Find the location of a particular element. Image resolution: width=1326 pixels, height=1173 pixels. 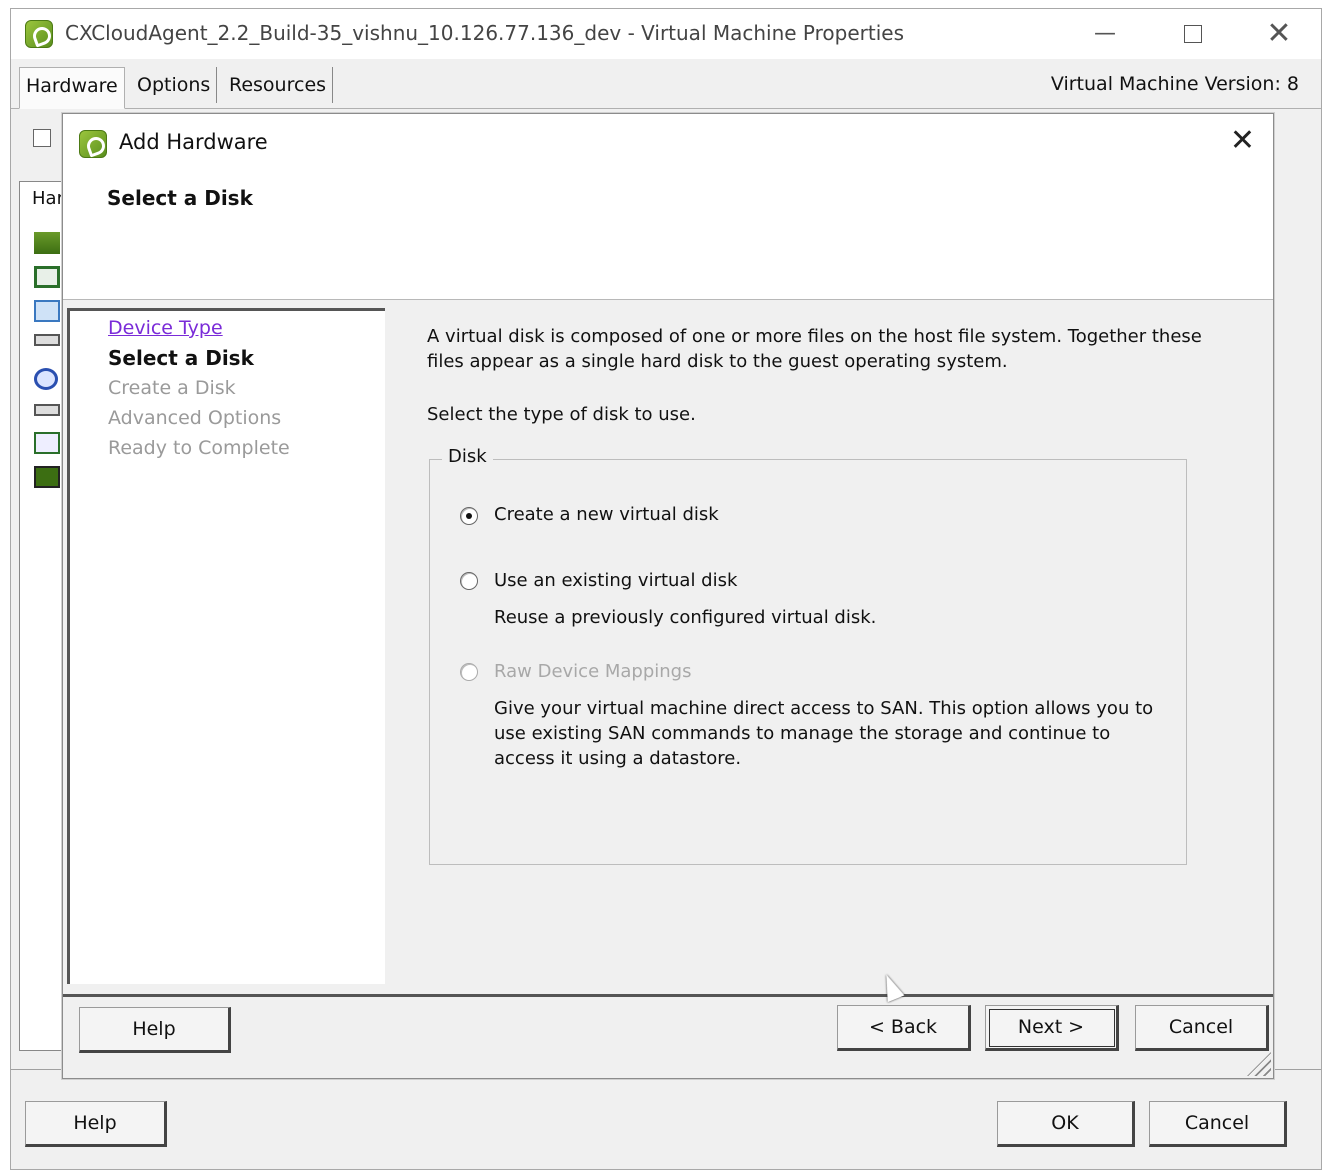

raw-device-mappings-label: Raw Device Mappings is located at coordinates (593, 671).